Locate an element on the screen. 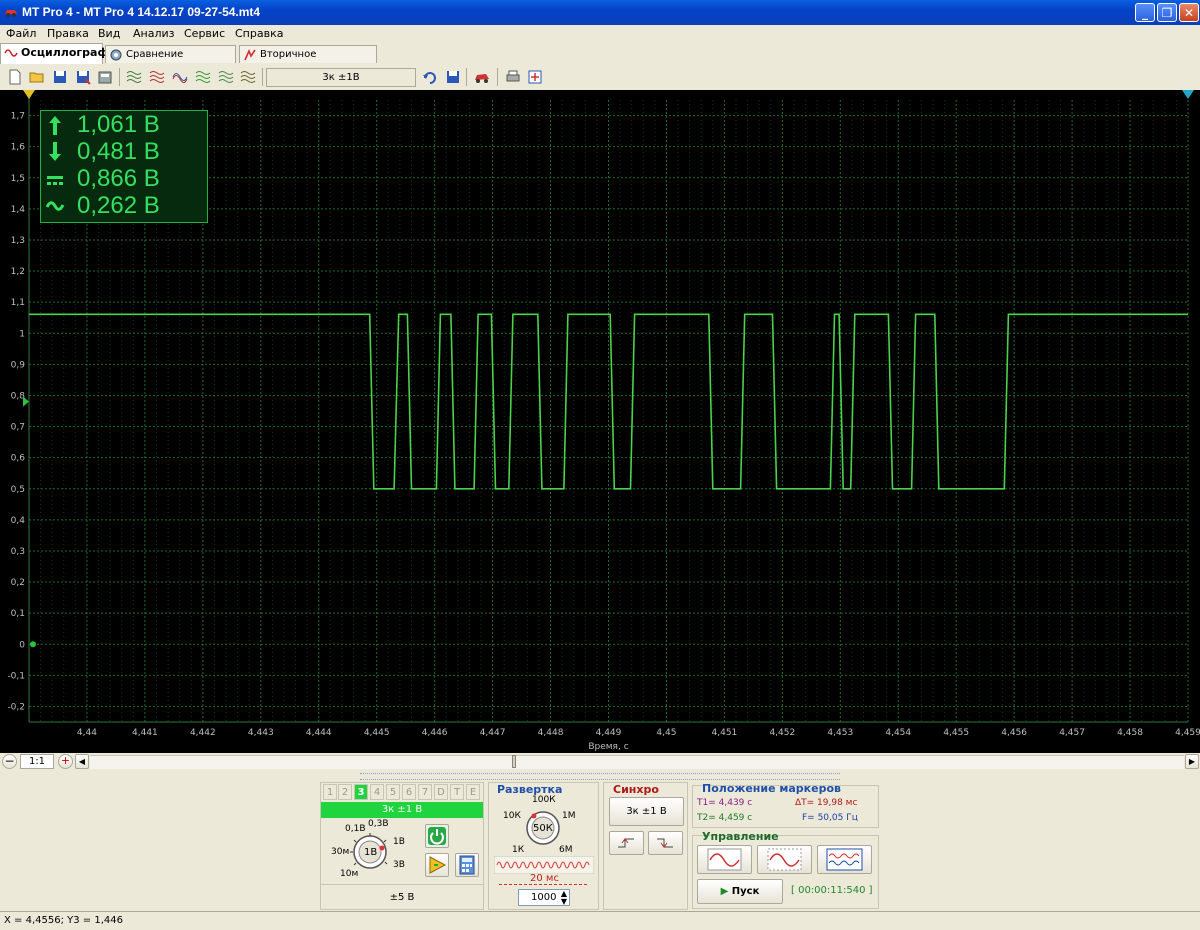  zoom-in-button: + is located at coordinates (65, 761).